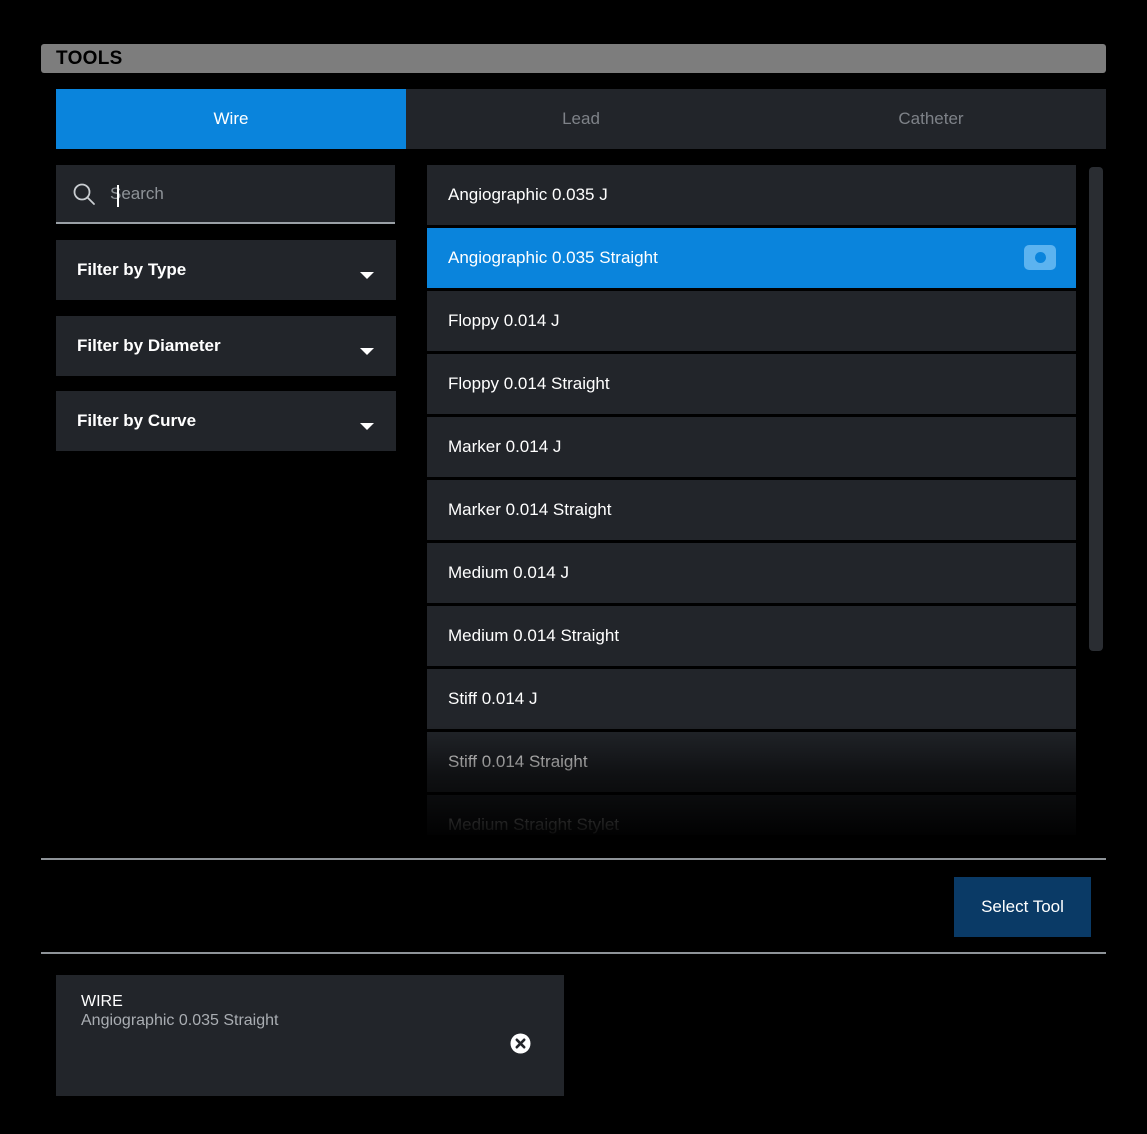  Describe the element at coordinates (226, 346) in the screenshot. I see `filter-by-diameter-dropdown: Filter by Diameter` at that location.